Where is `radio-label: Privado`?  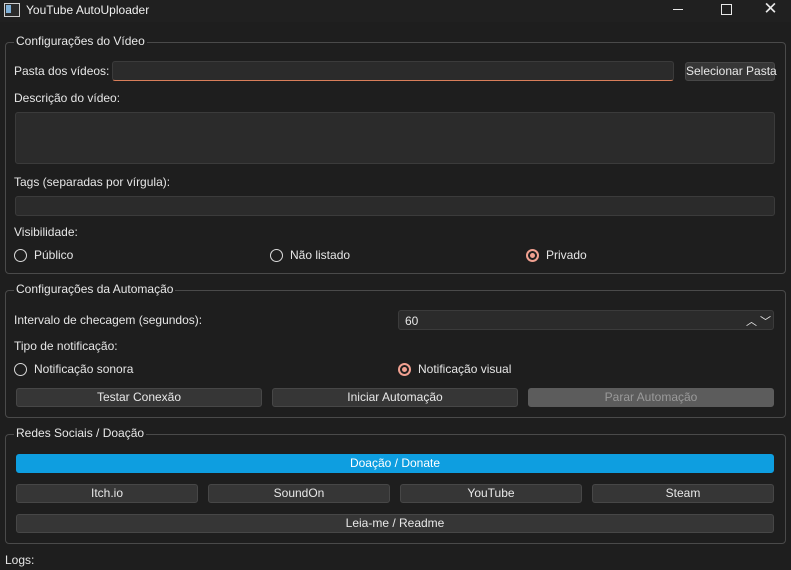 radio-label: Privado is located at coordinates (566, 255).